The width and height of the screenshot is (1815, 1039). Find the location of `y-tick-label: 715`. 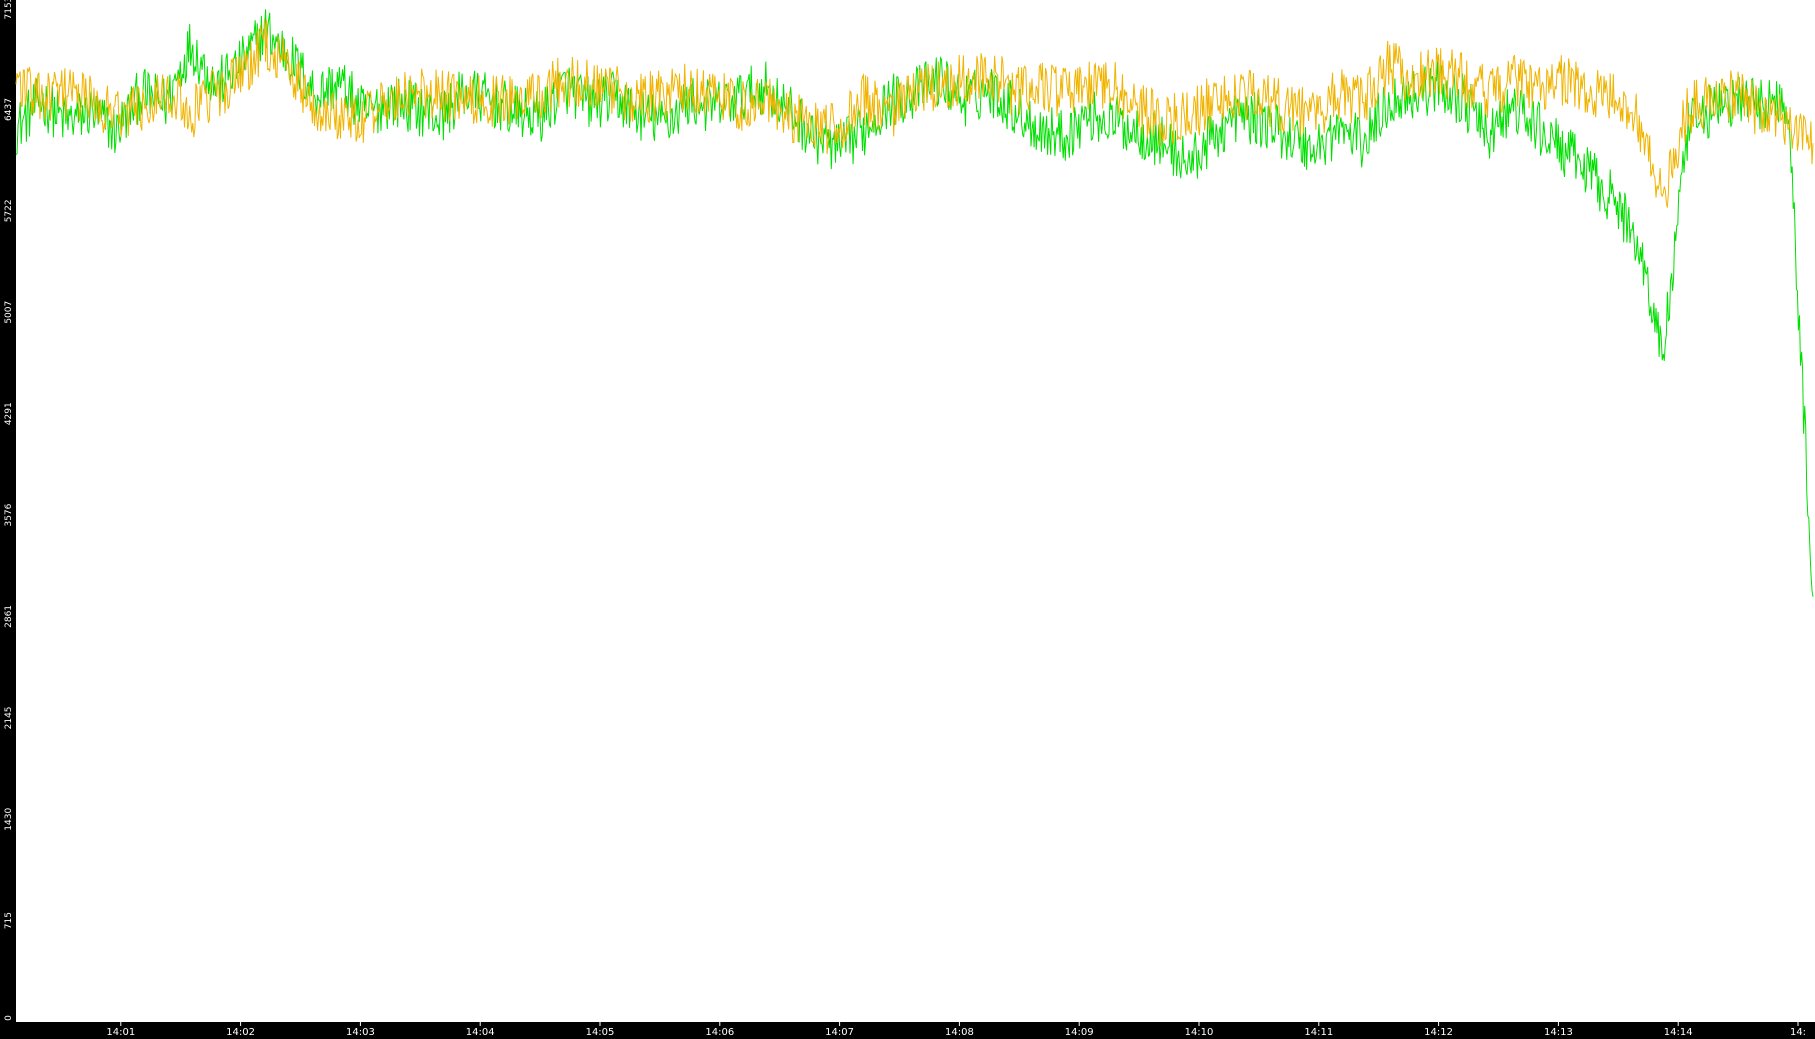

y-tick-label: 715 is located at coordinates (9, 920).